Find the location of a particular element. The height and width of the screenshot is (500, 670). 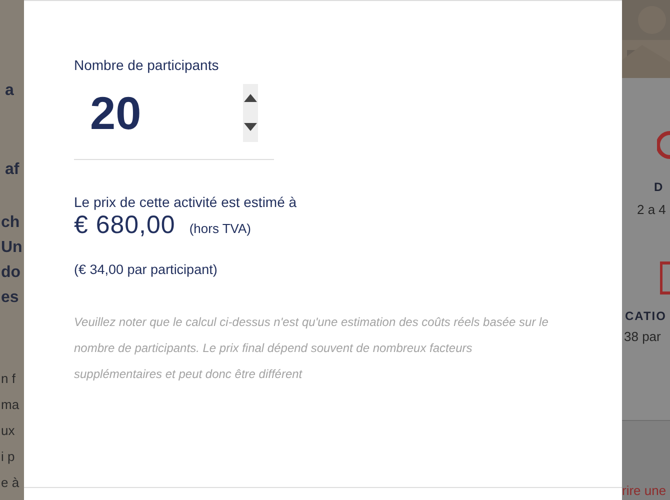

heading-text: af is located at coordinates (12, 170).